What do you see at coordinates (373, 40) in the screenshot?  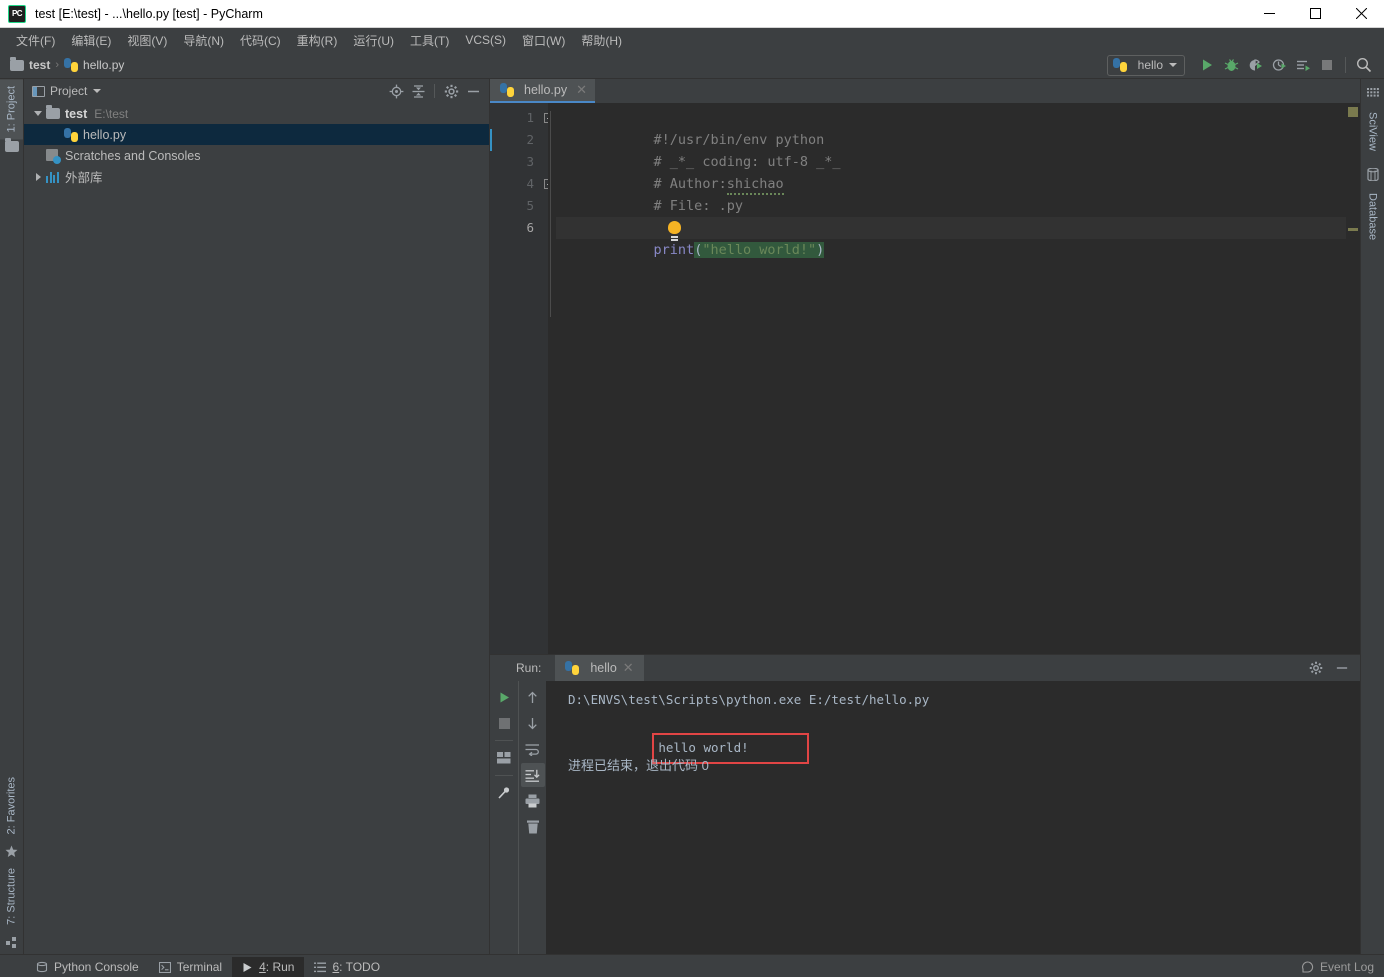 I see `menu-run: 运行(U)` at bounding box center [373, 40].